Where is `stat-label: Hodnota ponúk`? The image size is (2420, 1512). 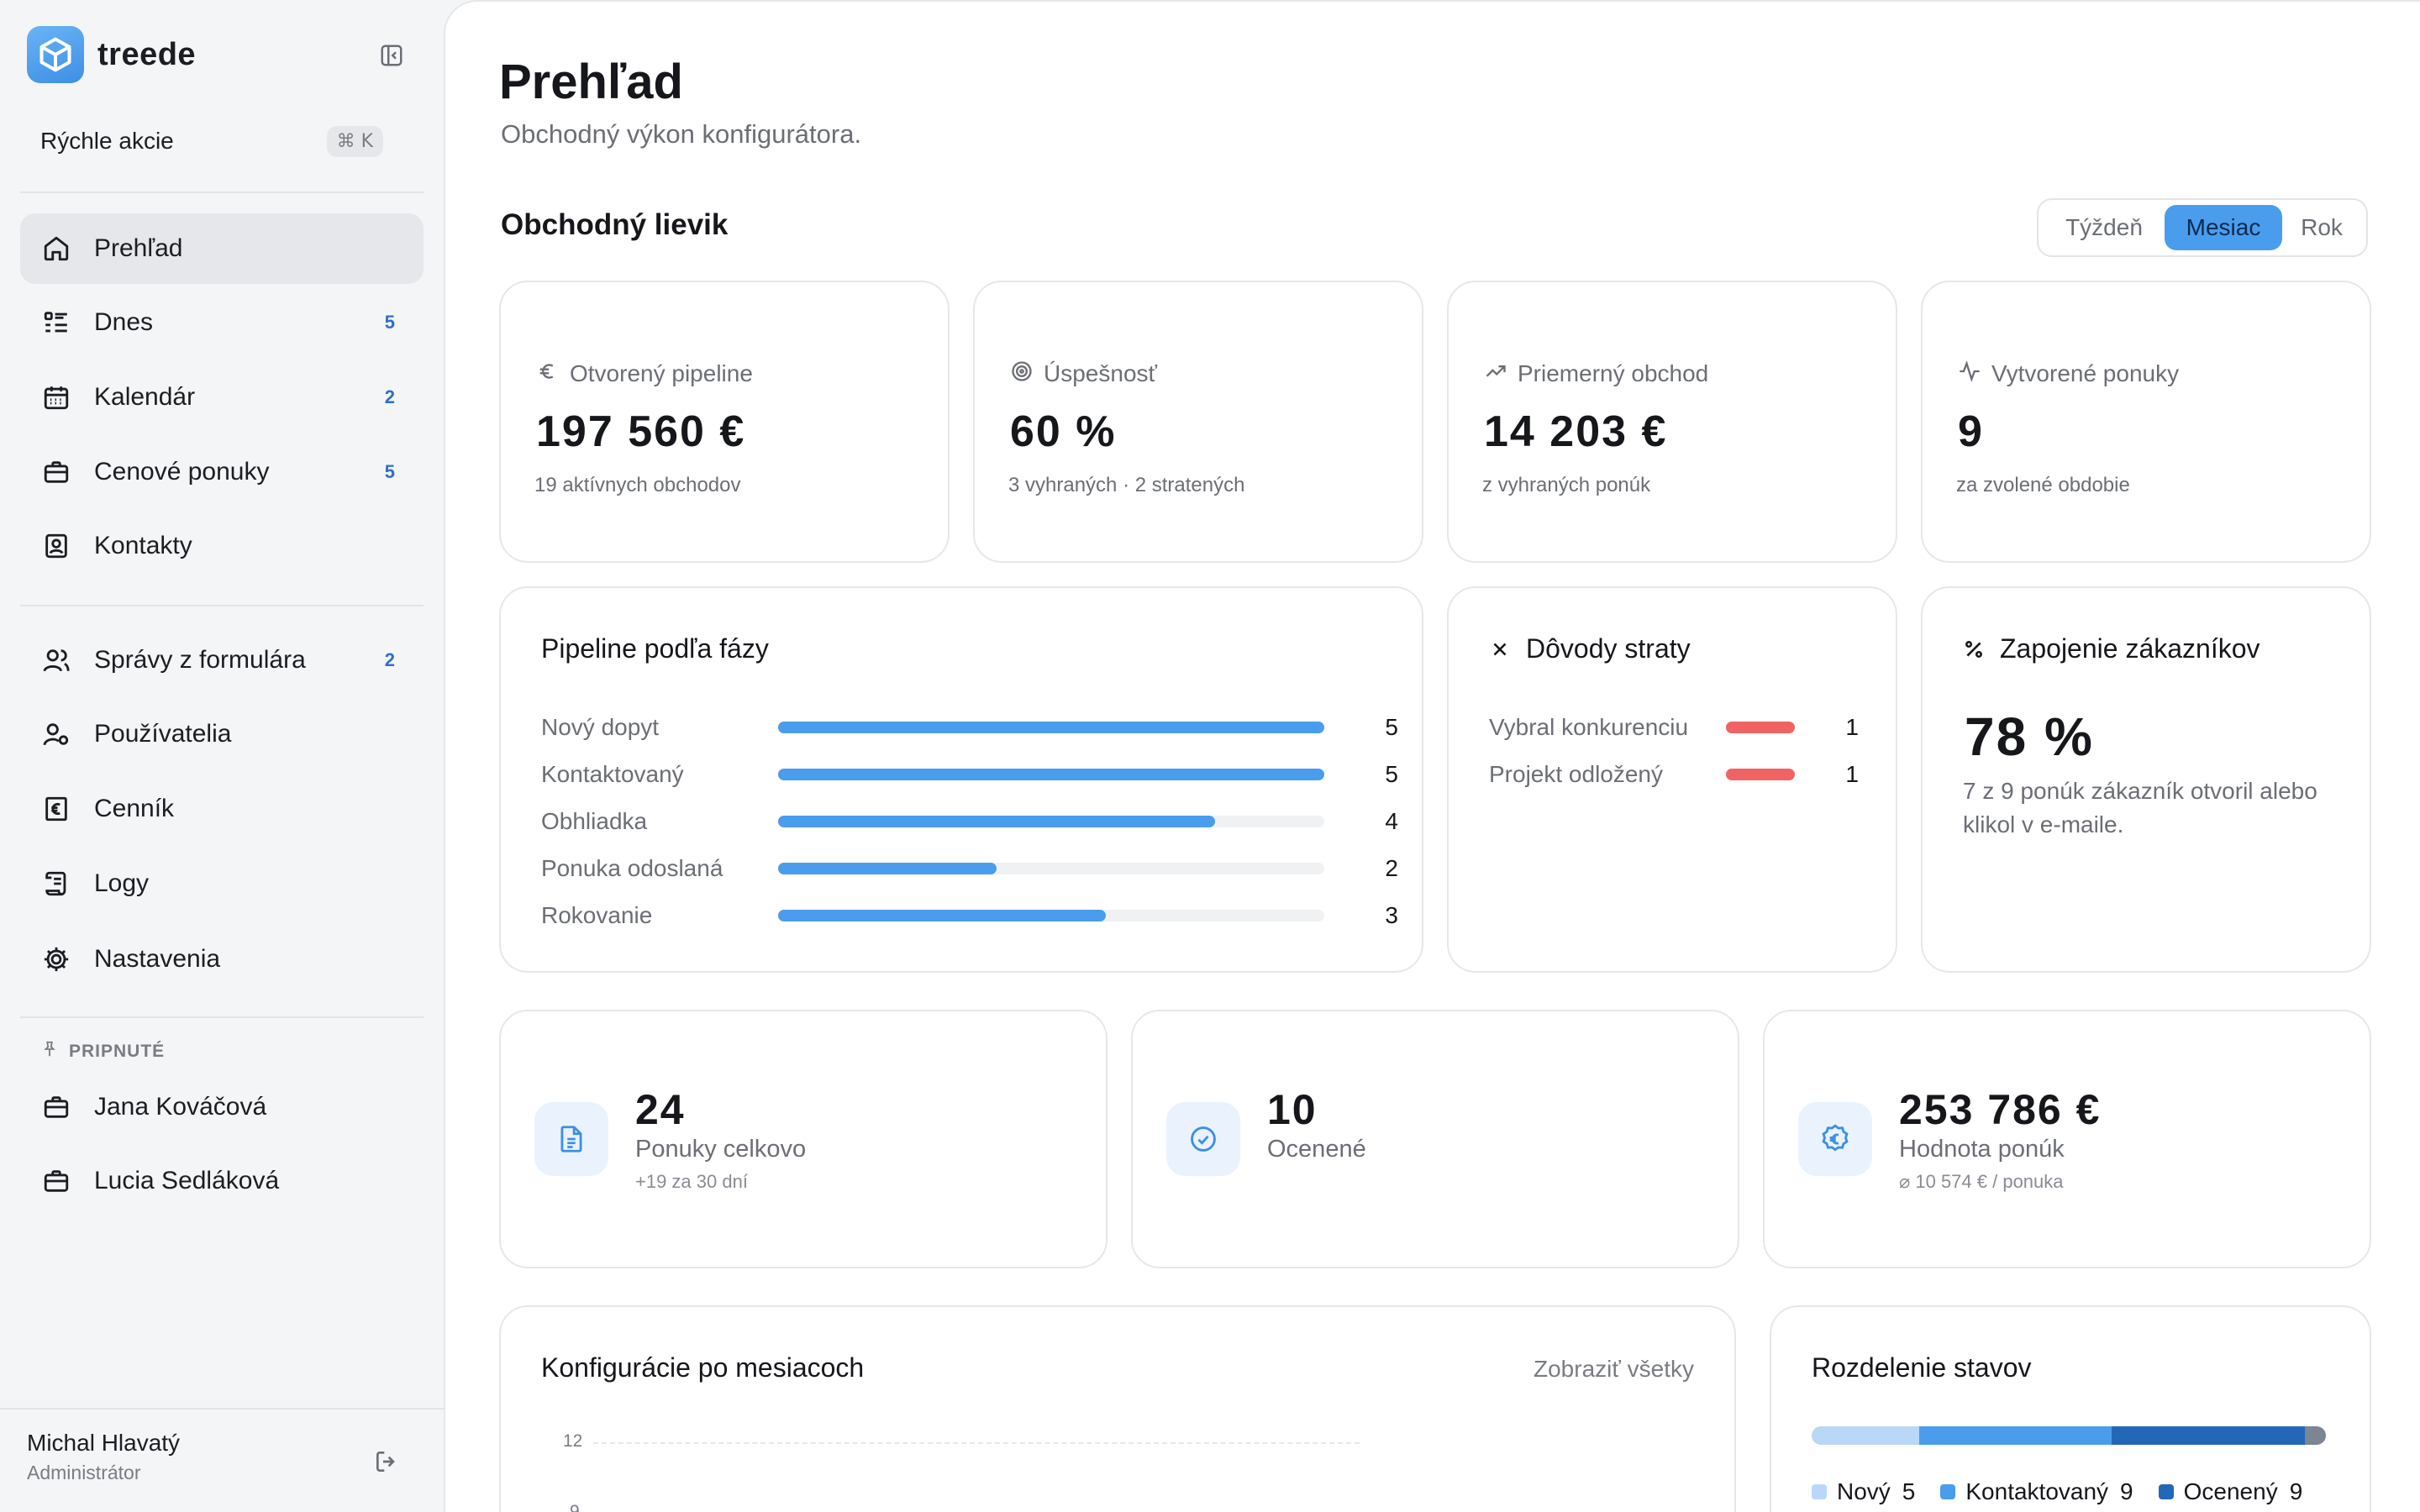
stat-label: Hodnota ponúk is located at coordinates (1982, 1149).